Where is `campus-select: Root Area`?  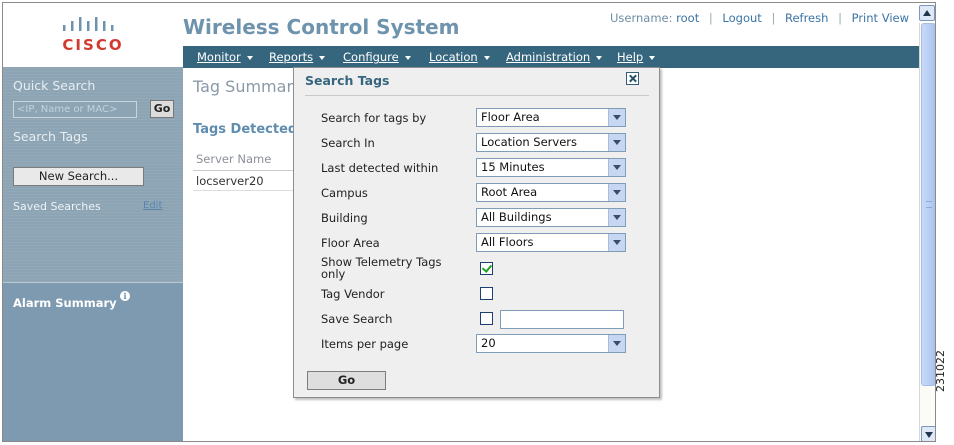
campus-select: Root Area is located at coordinates (551, 192).